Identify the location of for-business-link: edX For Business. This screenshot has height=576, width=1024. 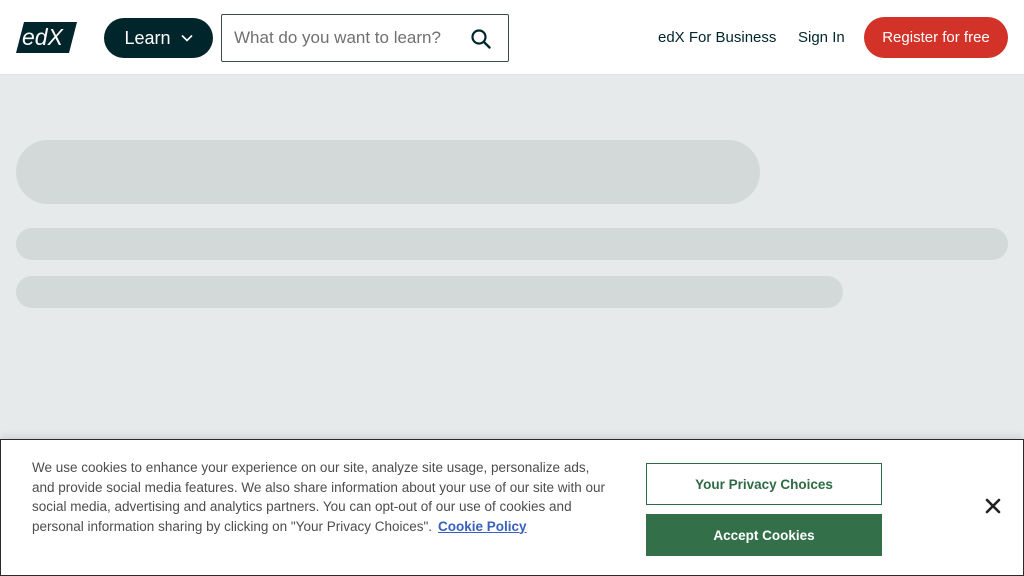
(717, 37).